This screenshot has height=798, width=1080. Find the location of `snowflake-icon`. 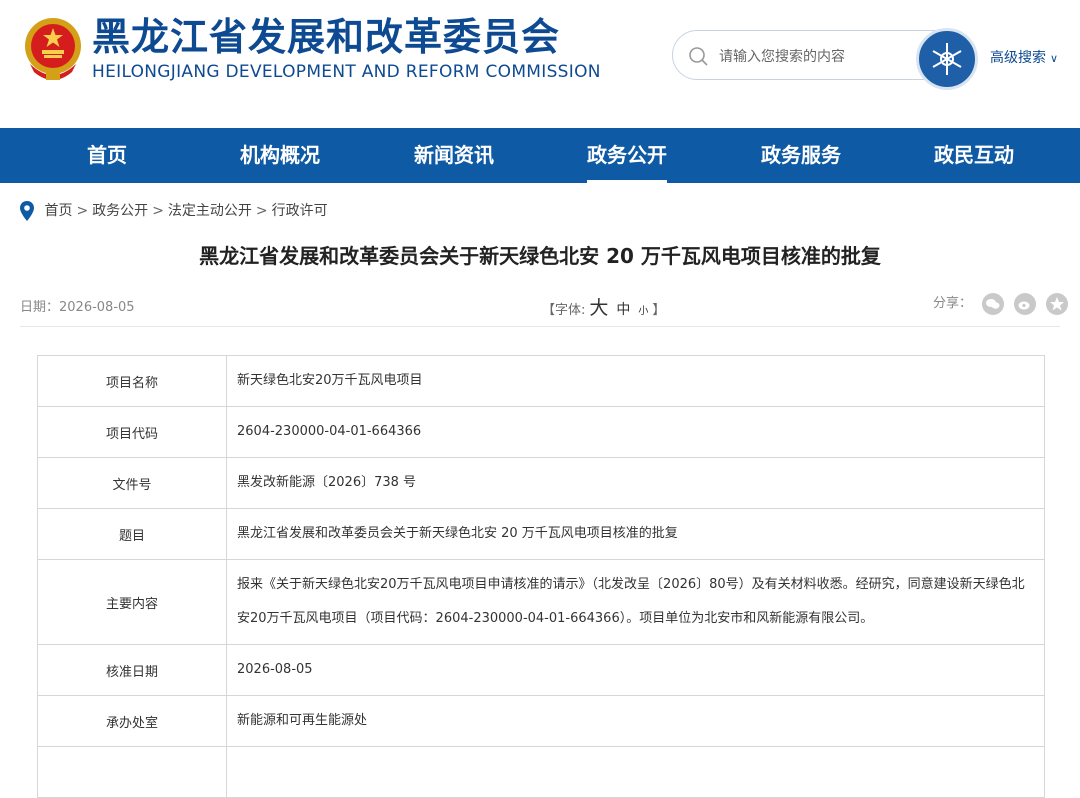

snowflake-icon is located at coordinates (947, 59).